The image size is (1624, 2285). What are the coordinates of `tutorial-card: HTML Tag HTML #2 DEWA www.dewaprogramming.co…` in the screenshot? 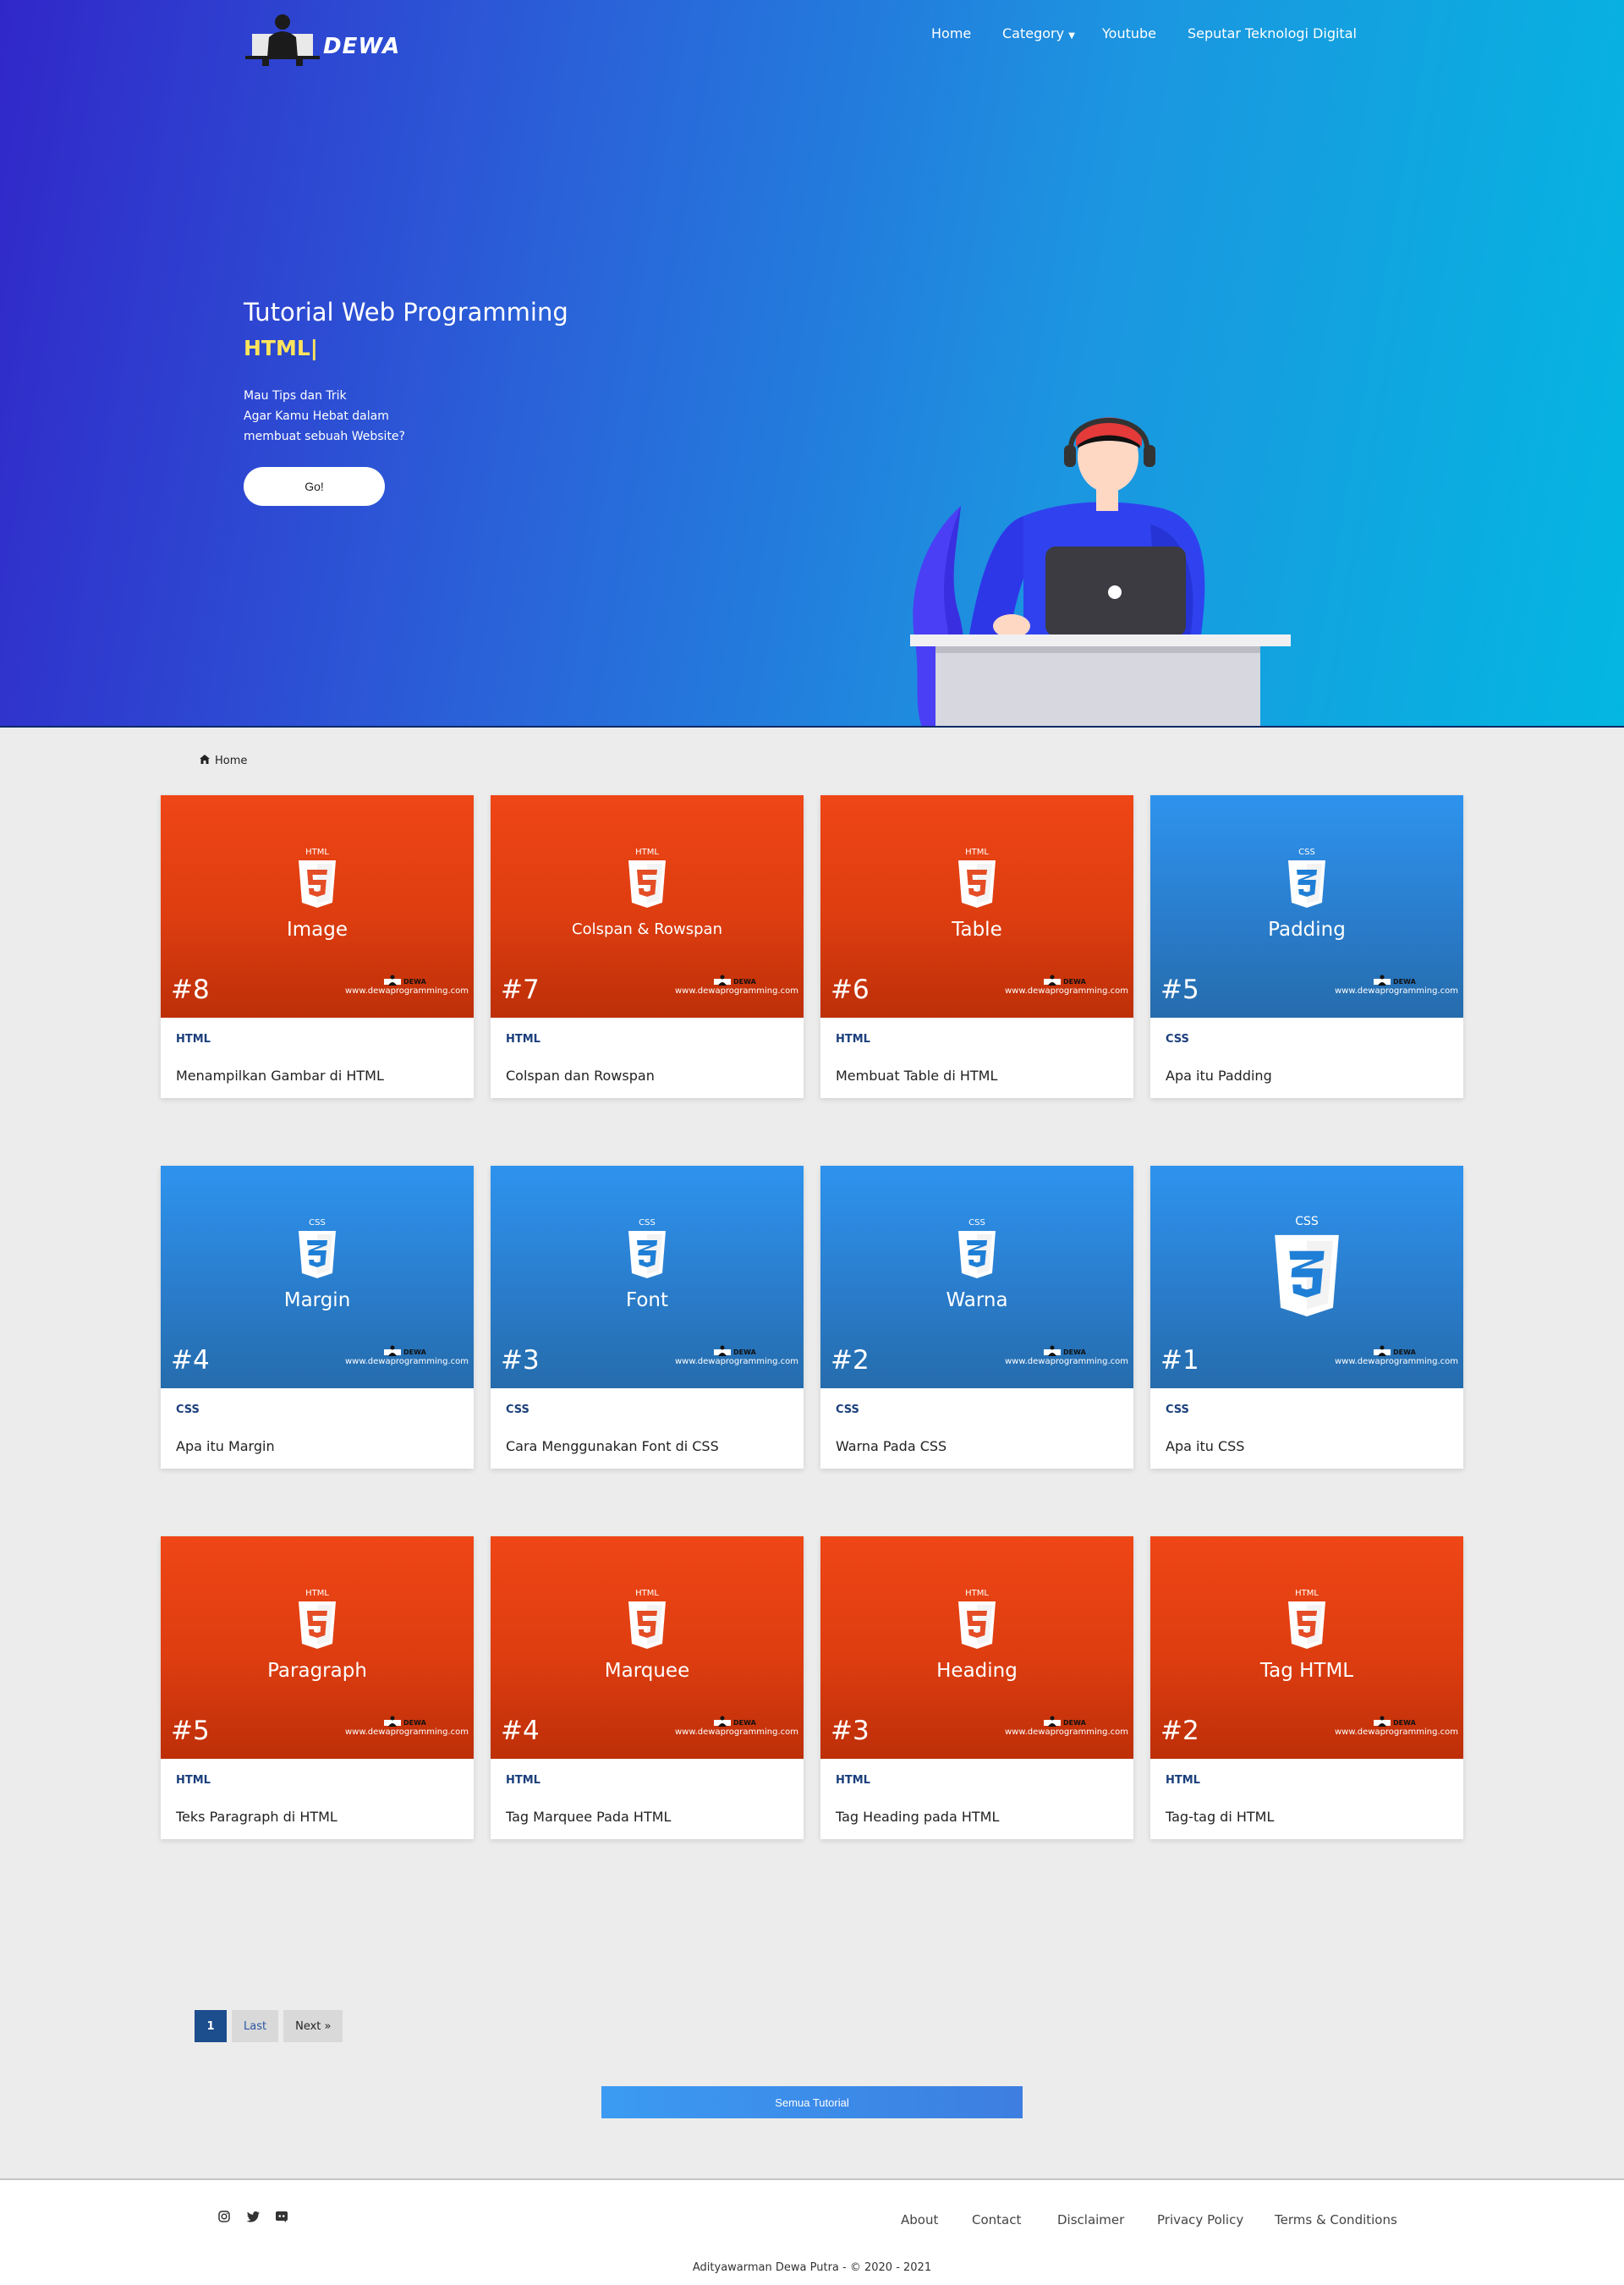 It's located at (1307, 1687).